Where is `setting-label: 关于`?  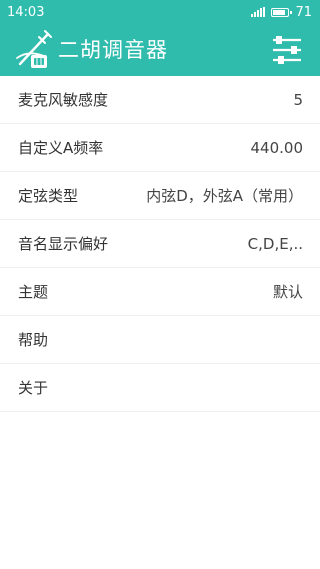 setting-label: 关于 is located at coordinates (33, 388).